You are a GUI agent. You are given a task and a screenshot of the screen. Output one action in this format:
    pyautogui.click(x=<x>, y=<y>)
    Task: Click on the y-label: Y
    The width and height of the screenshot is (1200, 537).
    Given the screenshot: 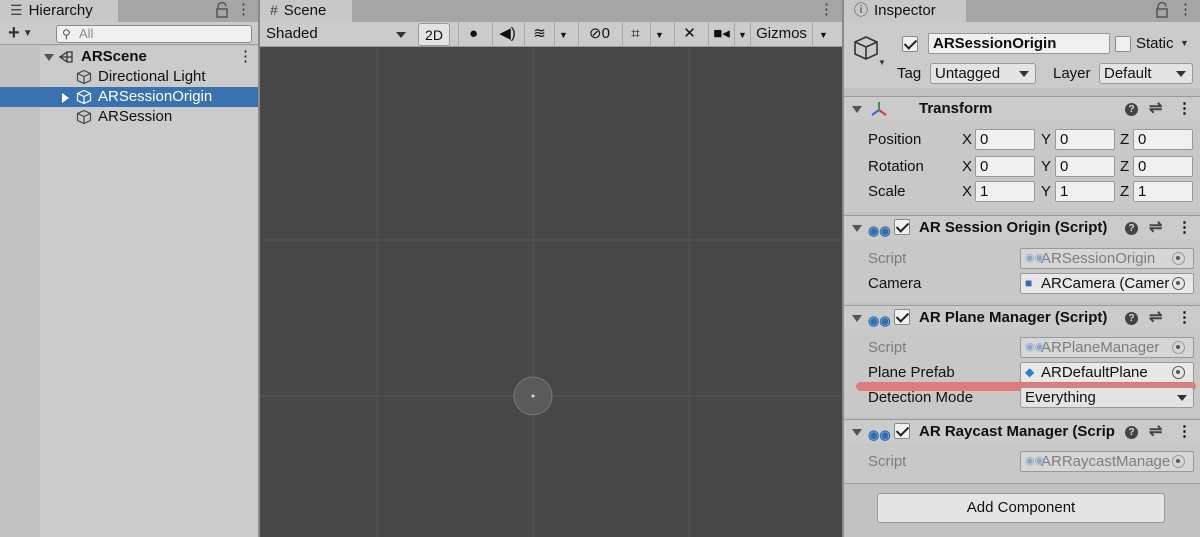 What is the action you would take?
    pyautogui.click(x=1046, y=191)
    